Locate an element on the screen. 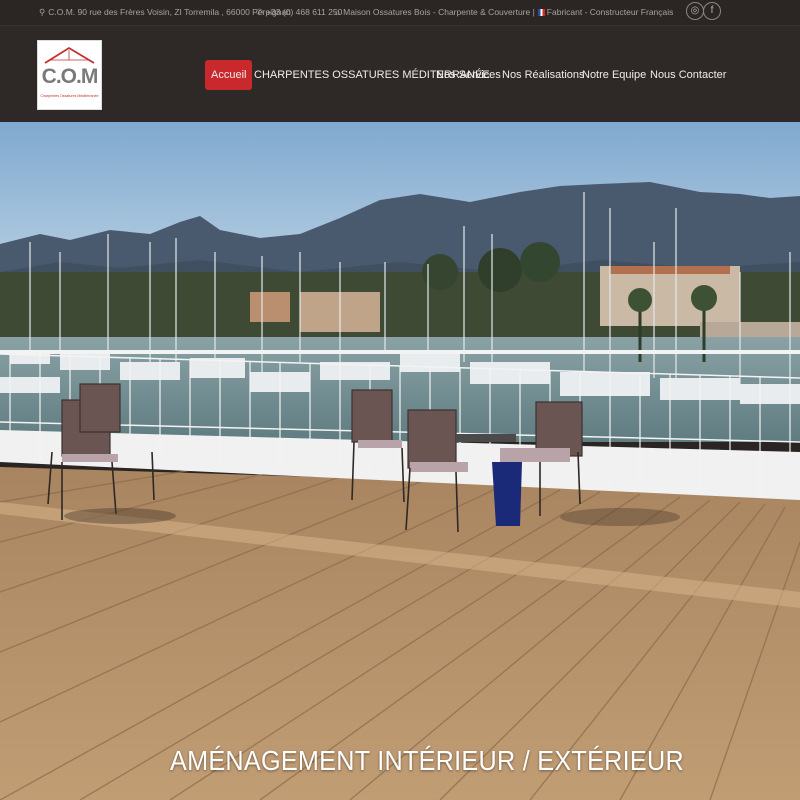 Image resolution: width=800 pixels, height=800 pixels. logo-text: C.O.M is located at coordinates (70, 76).